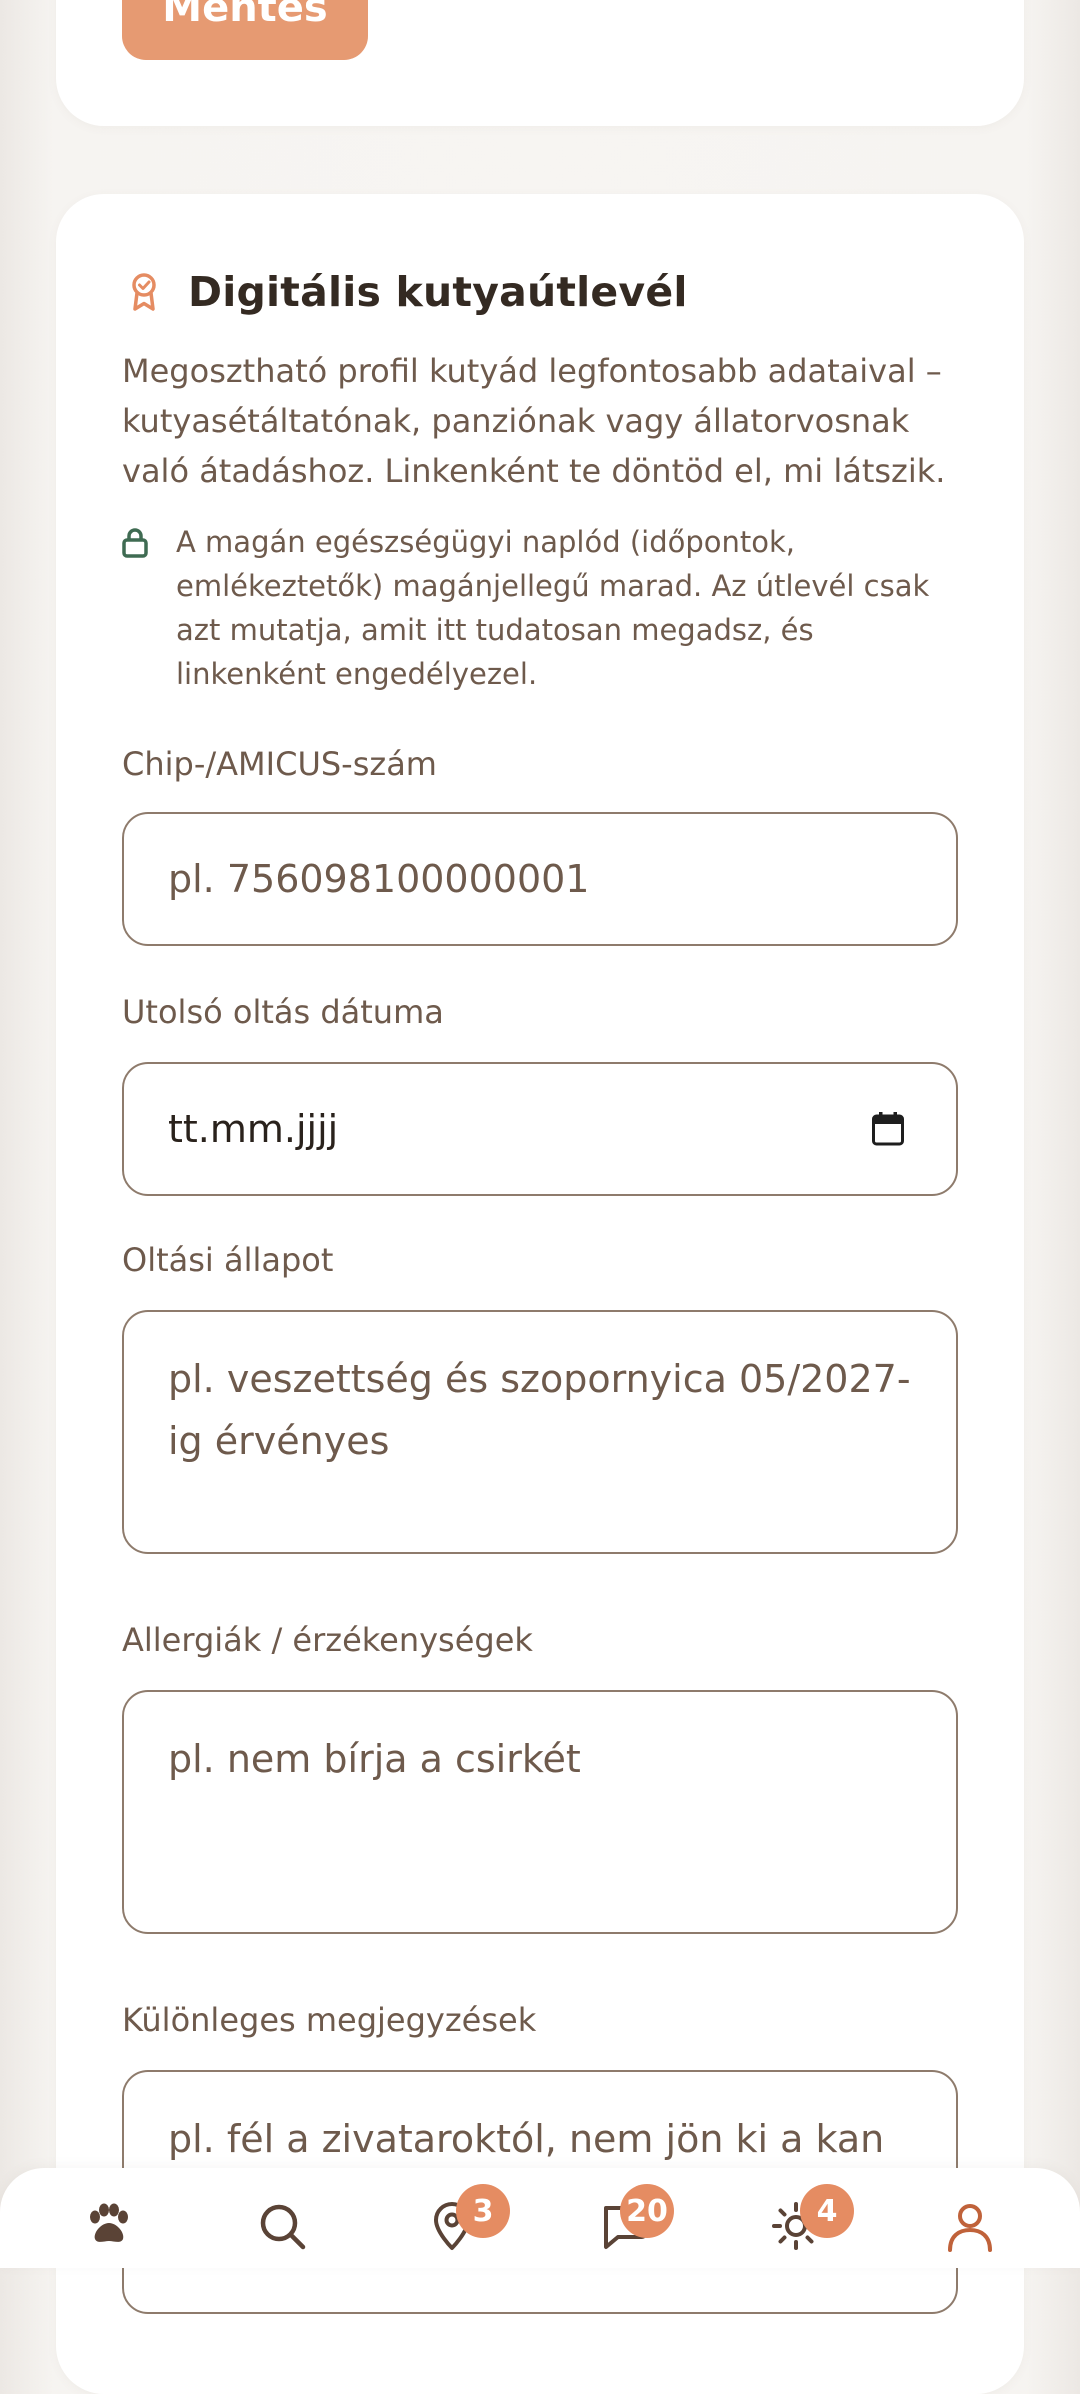 The image size is (1080, 2394). I want to click on bottom-nav: 3 20 4, so click(540, 2218).